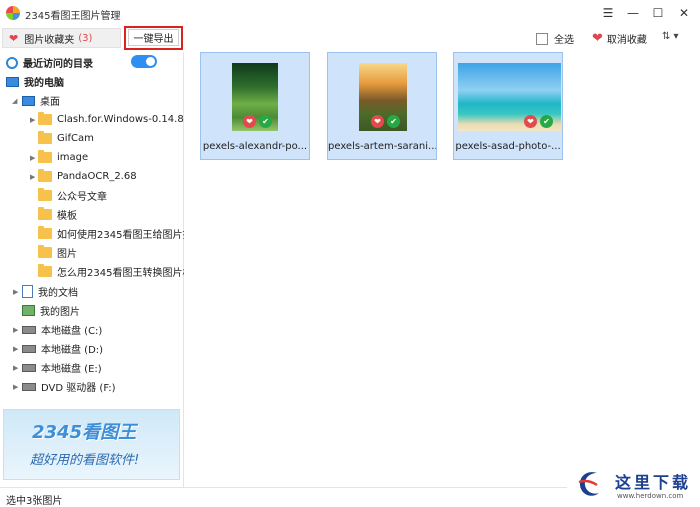  I want to click on my-pictures-label: 我的图片, so click(60, 312).